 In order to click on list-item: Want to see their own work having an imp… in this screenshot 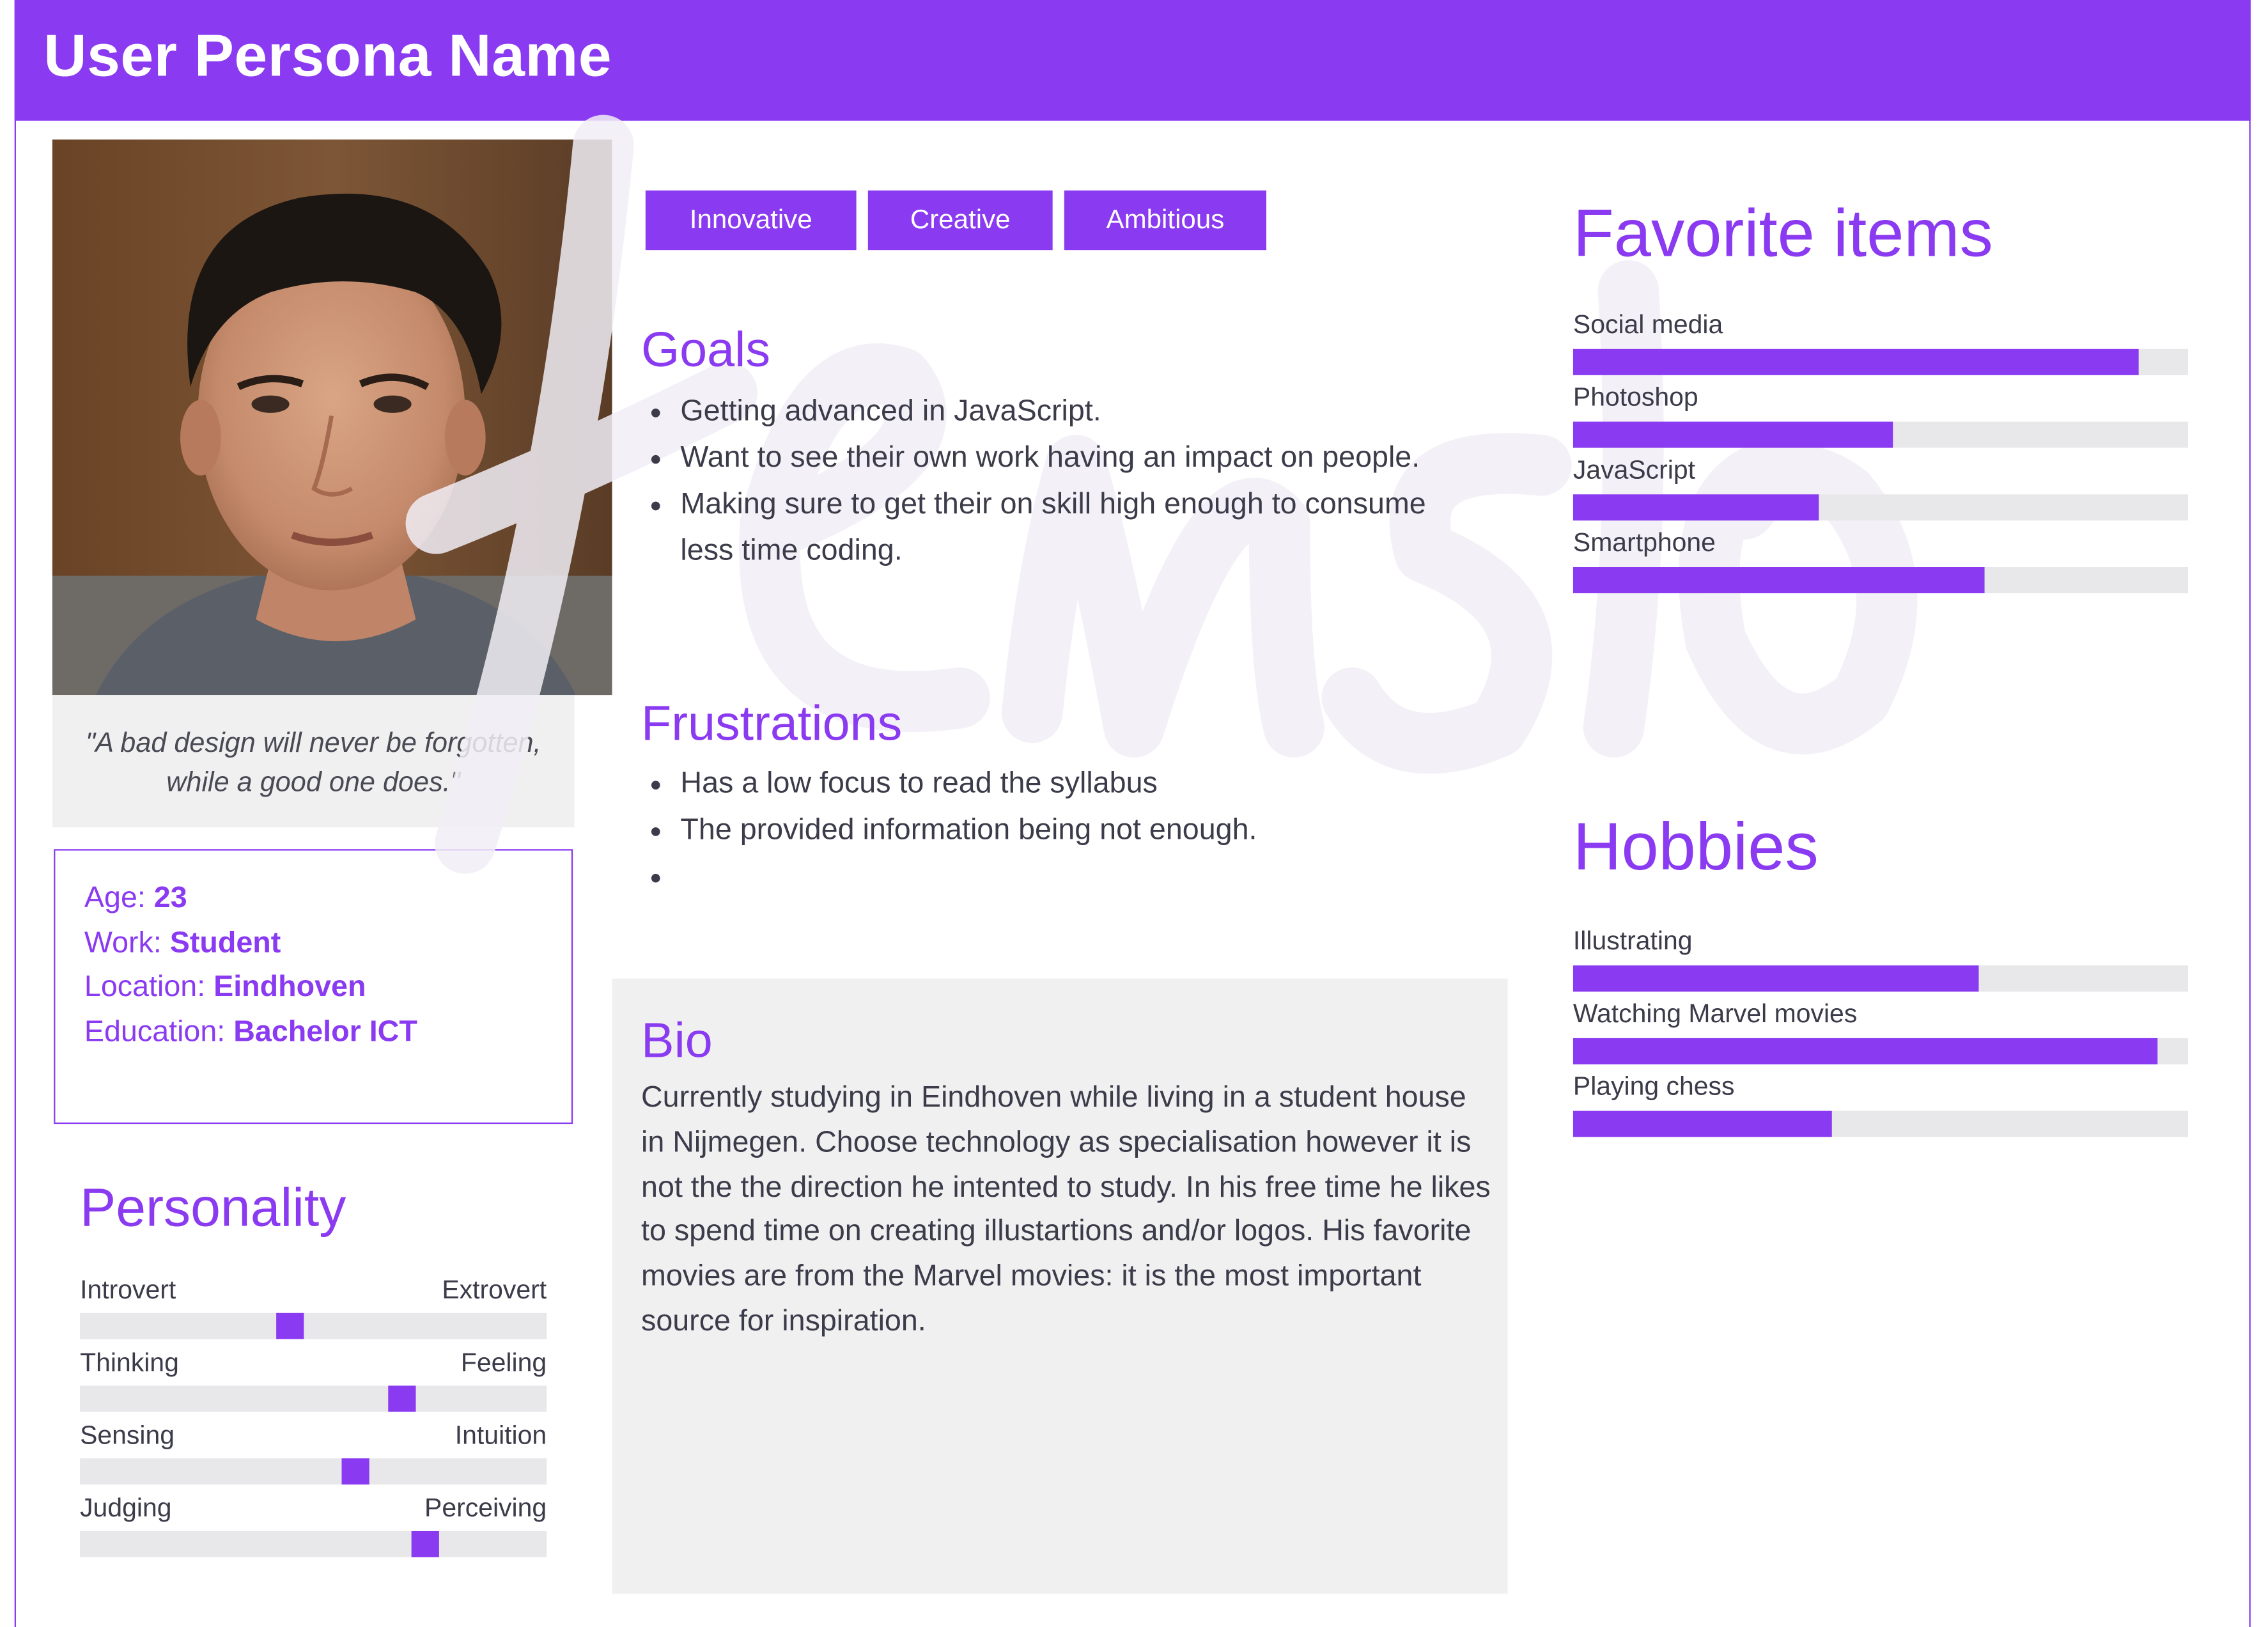, I will do `click(1043, 458)`.